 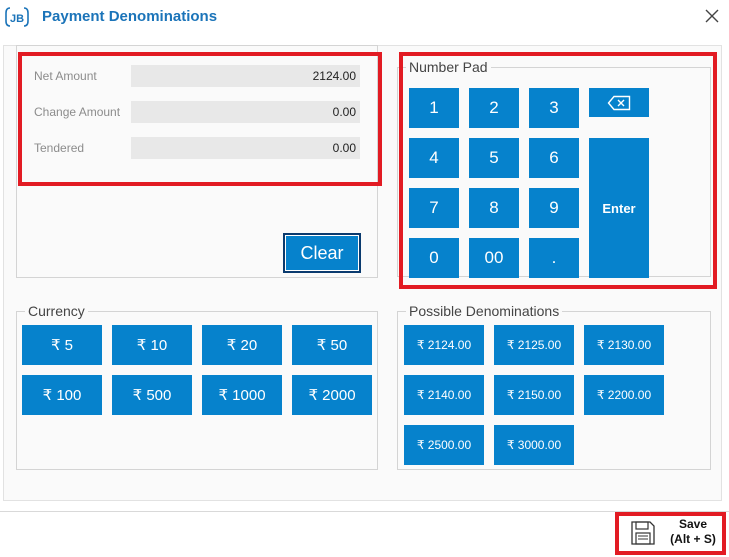 What do you see at coordinates (494, 258) in the screenshot?
I see `numpad-key-00: 00` at bounding box center [494, 258].